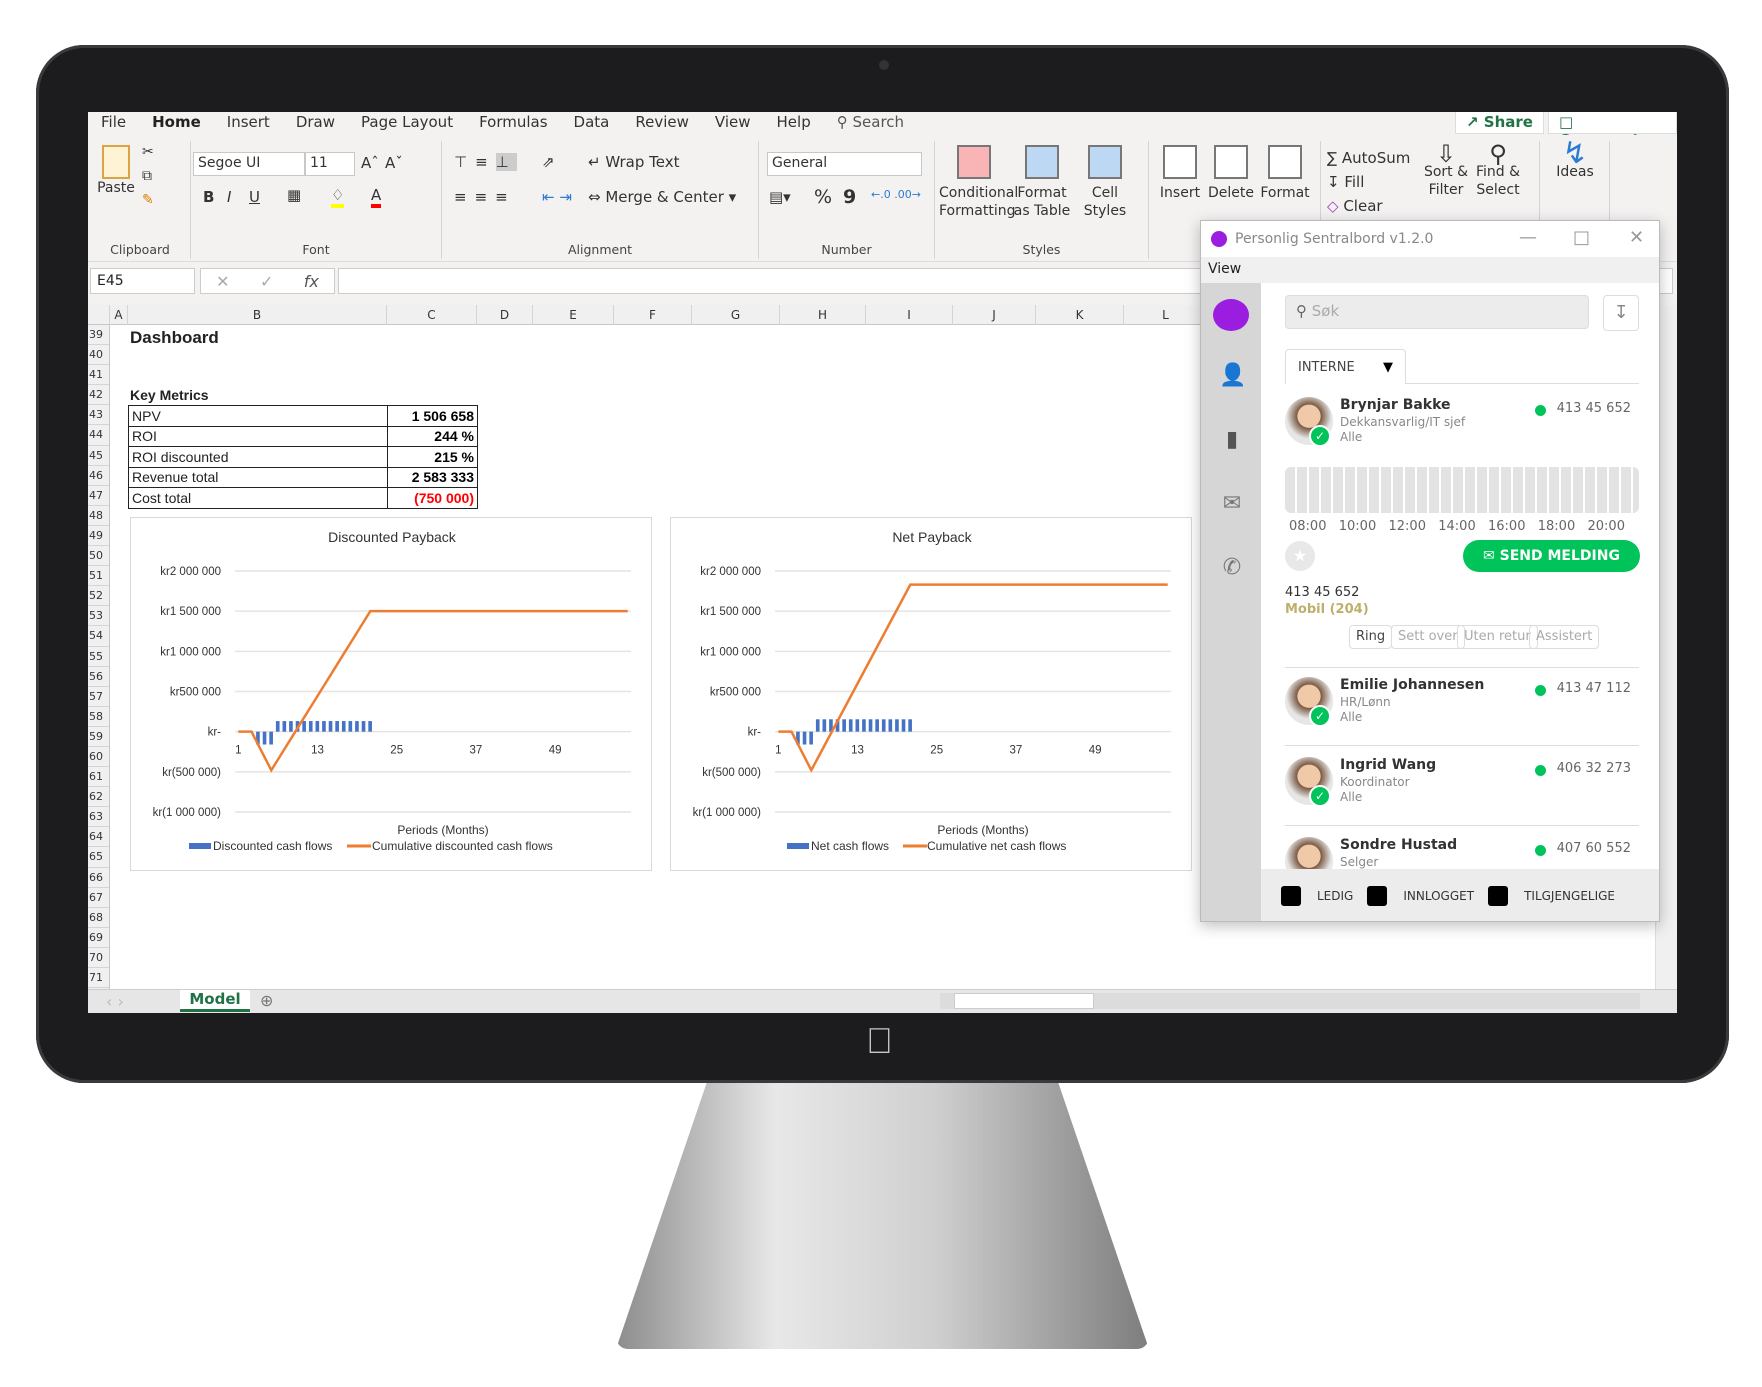 The image size is (1762, 1387). Describe the element at coordinates (98, 777) in the screenshot. I see `row-header: 61` at that location.